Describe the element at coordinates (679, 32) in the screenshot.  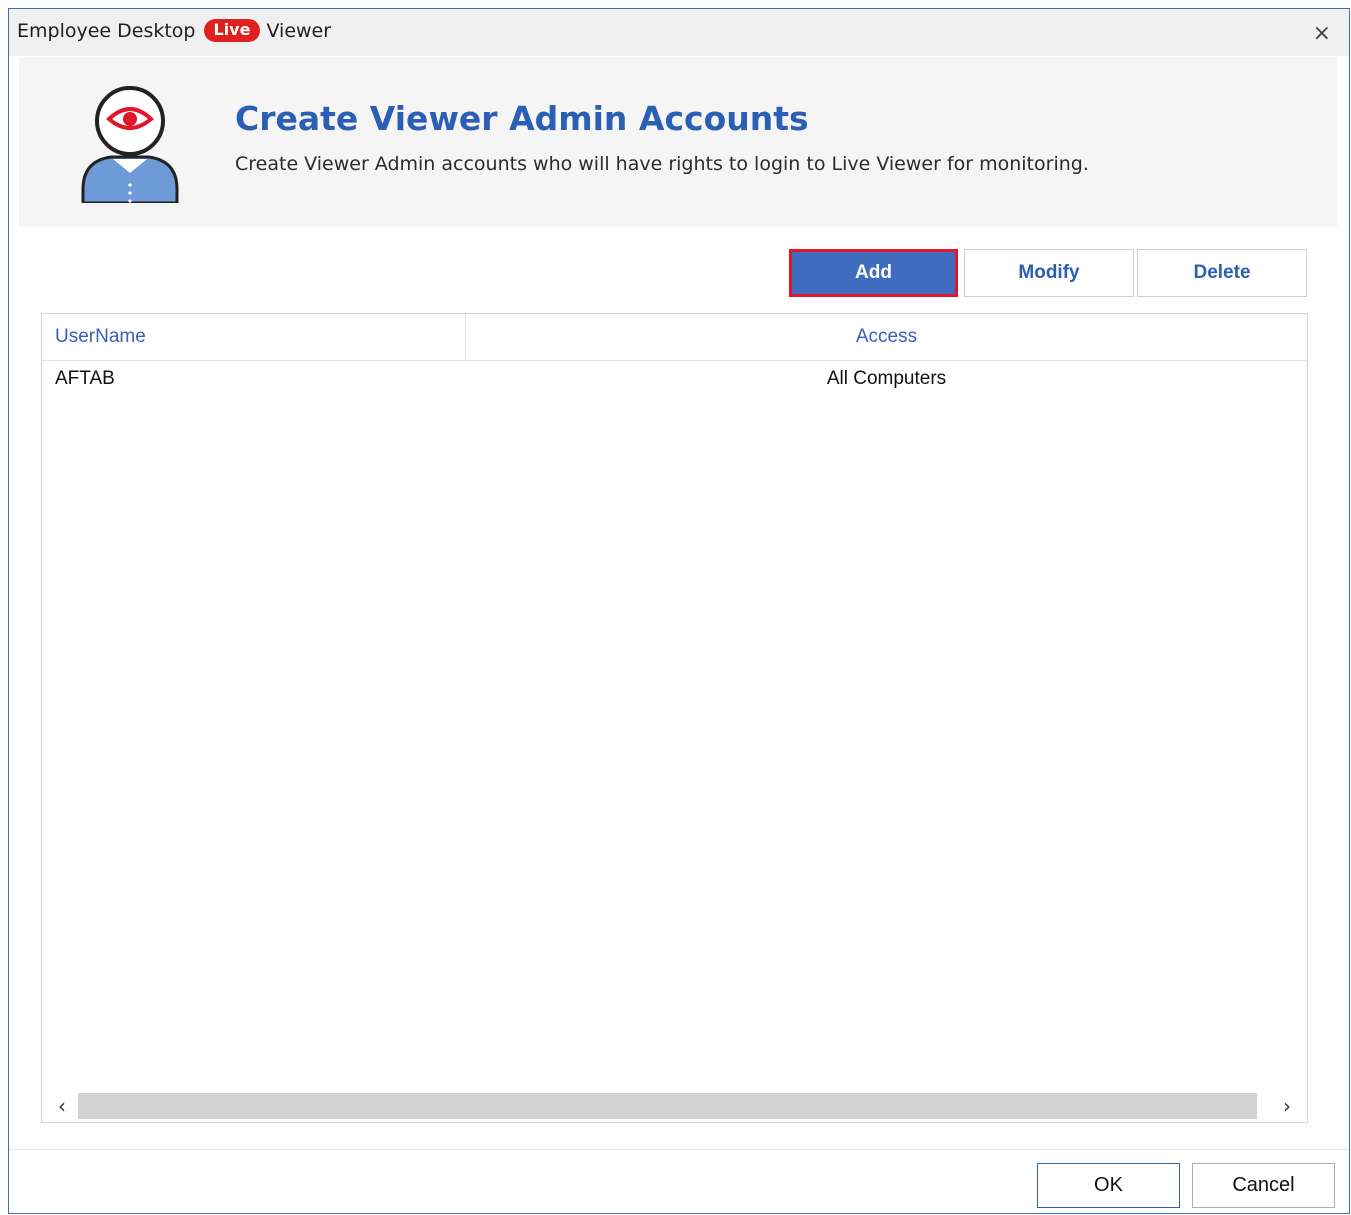
I see `title-bar: Employee Desktop Live Viewer ×` at that location.